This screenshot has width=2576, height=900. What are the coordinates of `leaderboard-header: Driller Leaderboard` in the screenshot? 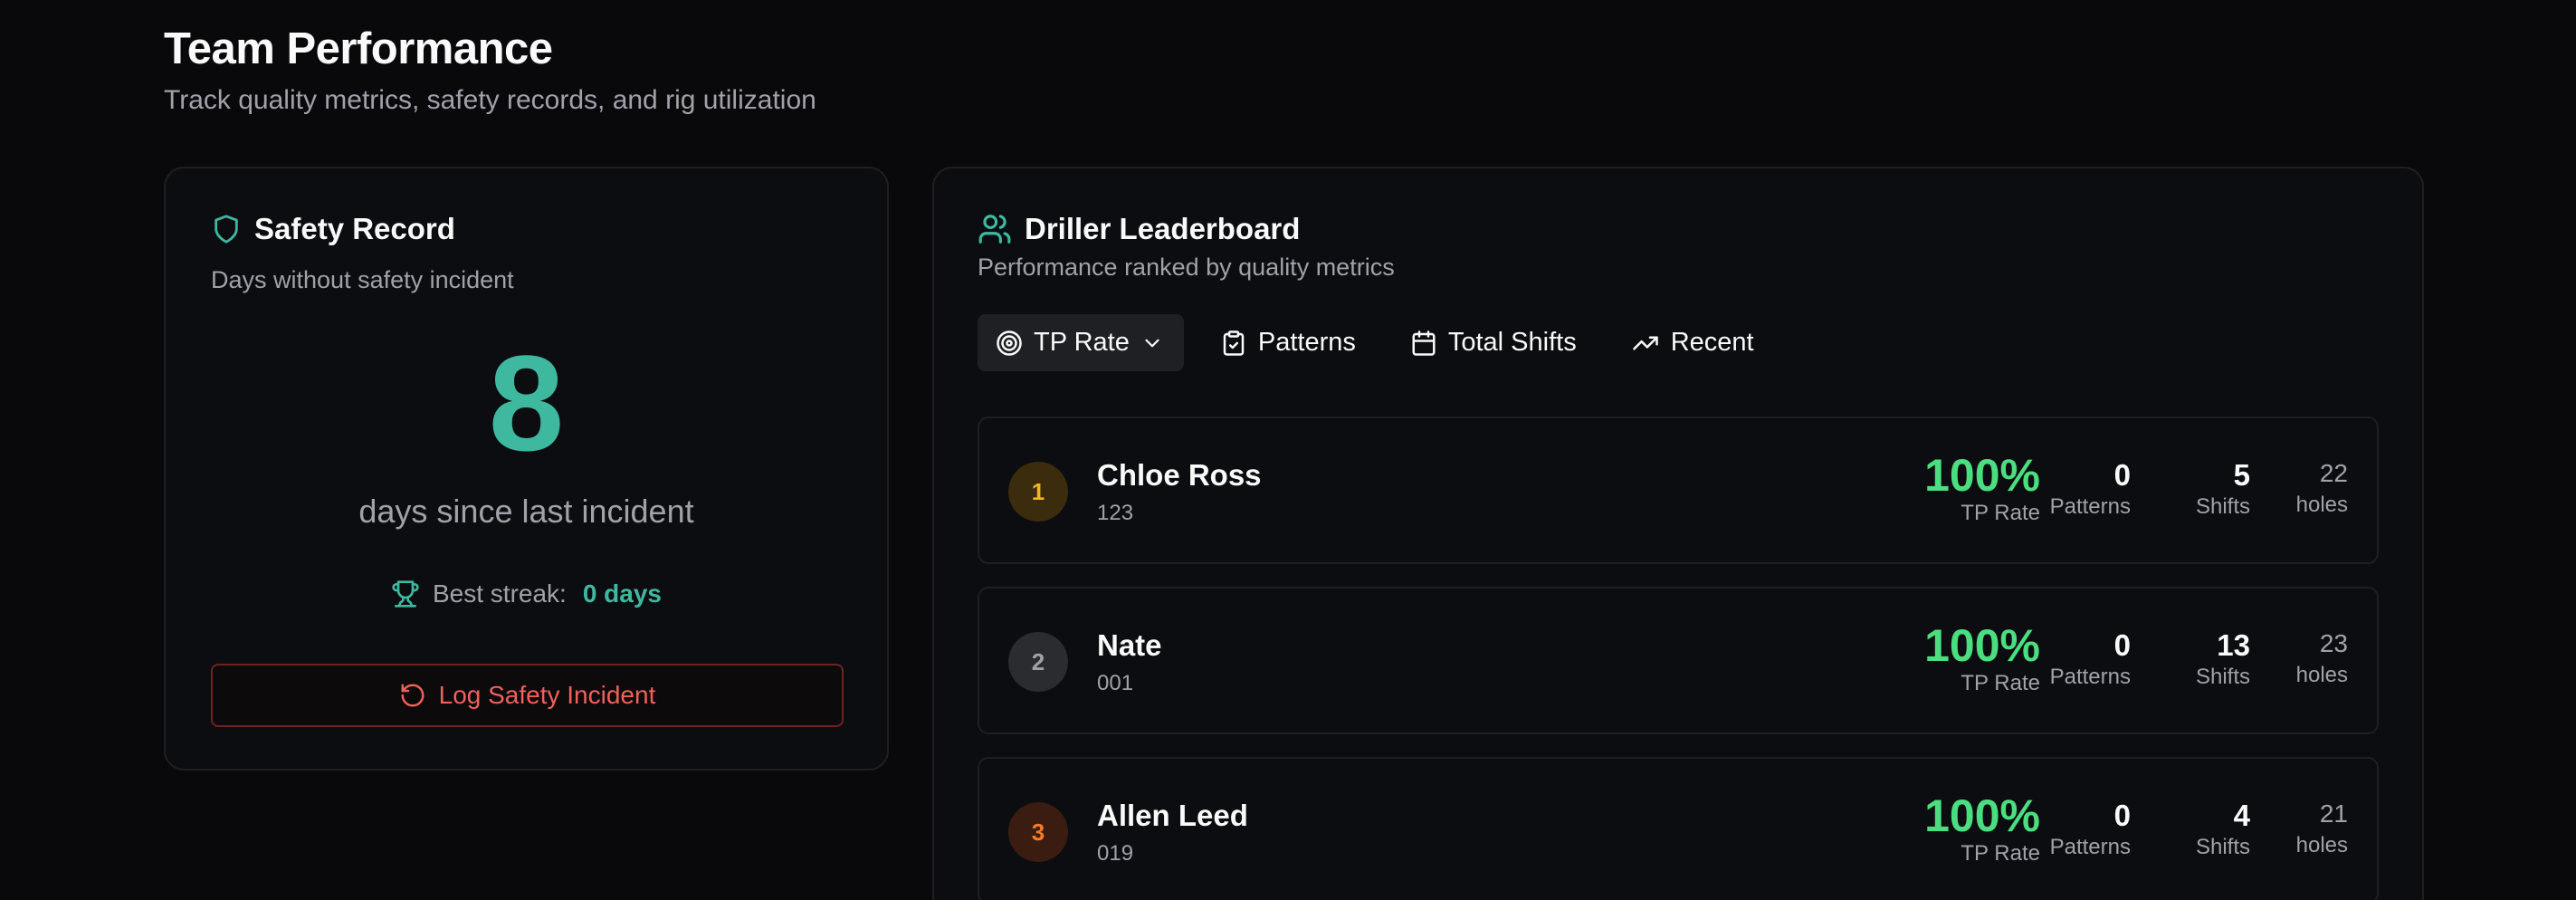 It's located at (1139, 229).